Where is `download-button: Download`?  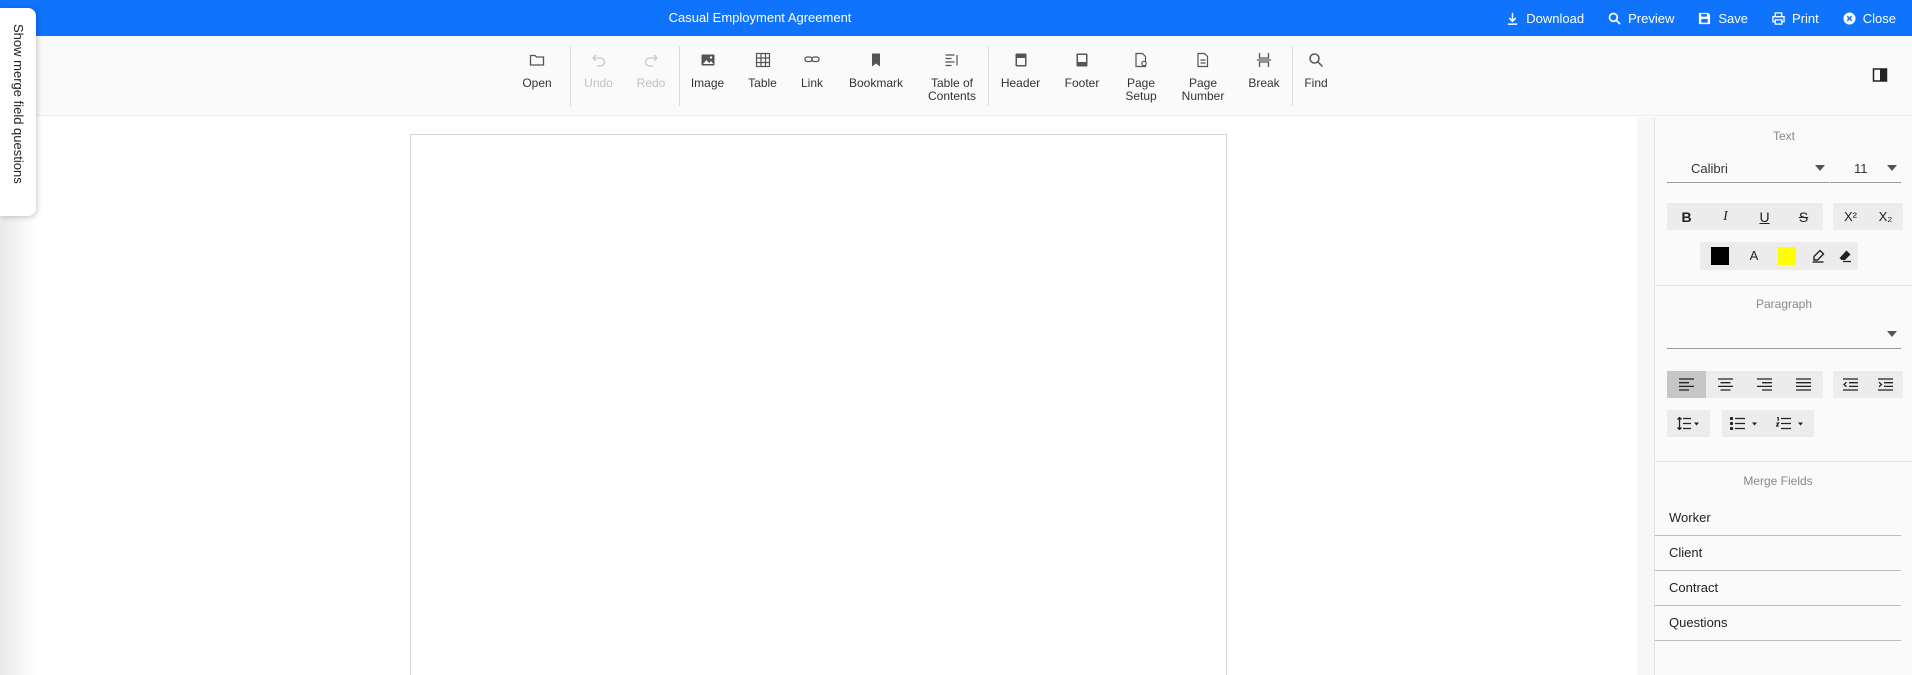
download-button: Download is located at coordinates (1545, 18).